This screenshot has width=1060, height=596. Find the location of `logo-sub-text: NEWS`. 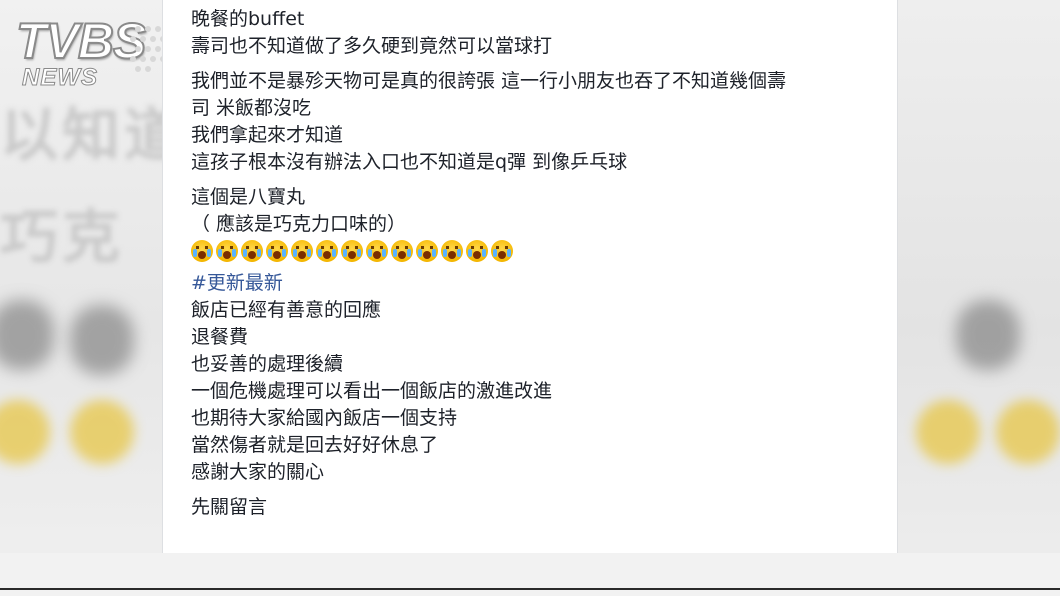

logo-sub-text: NEWS is located at coordinates (60, 78).